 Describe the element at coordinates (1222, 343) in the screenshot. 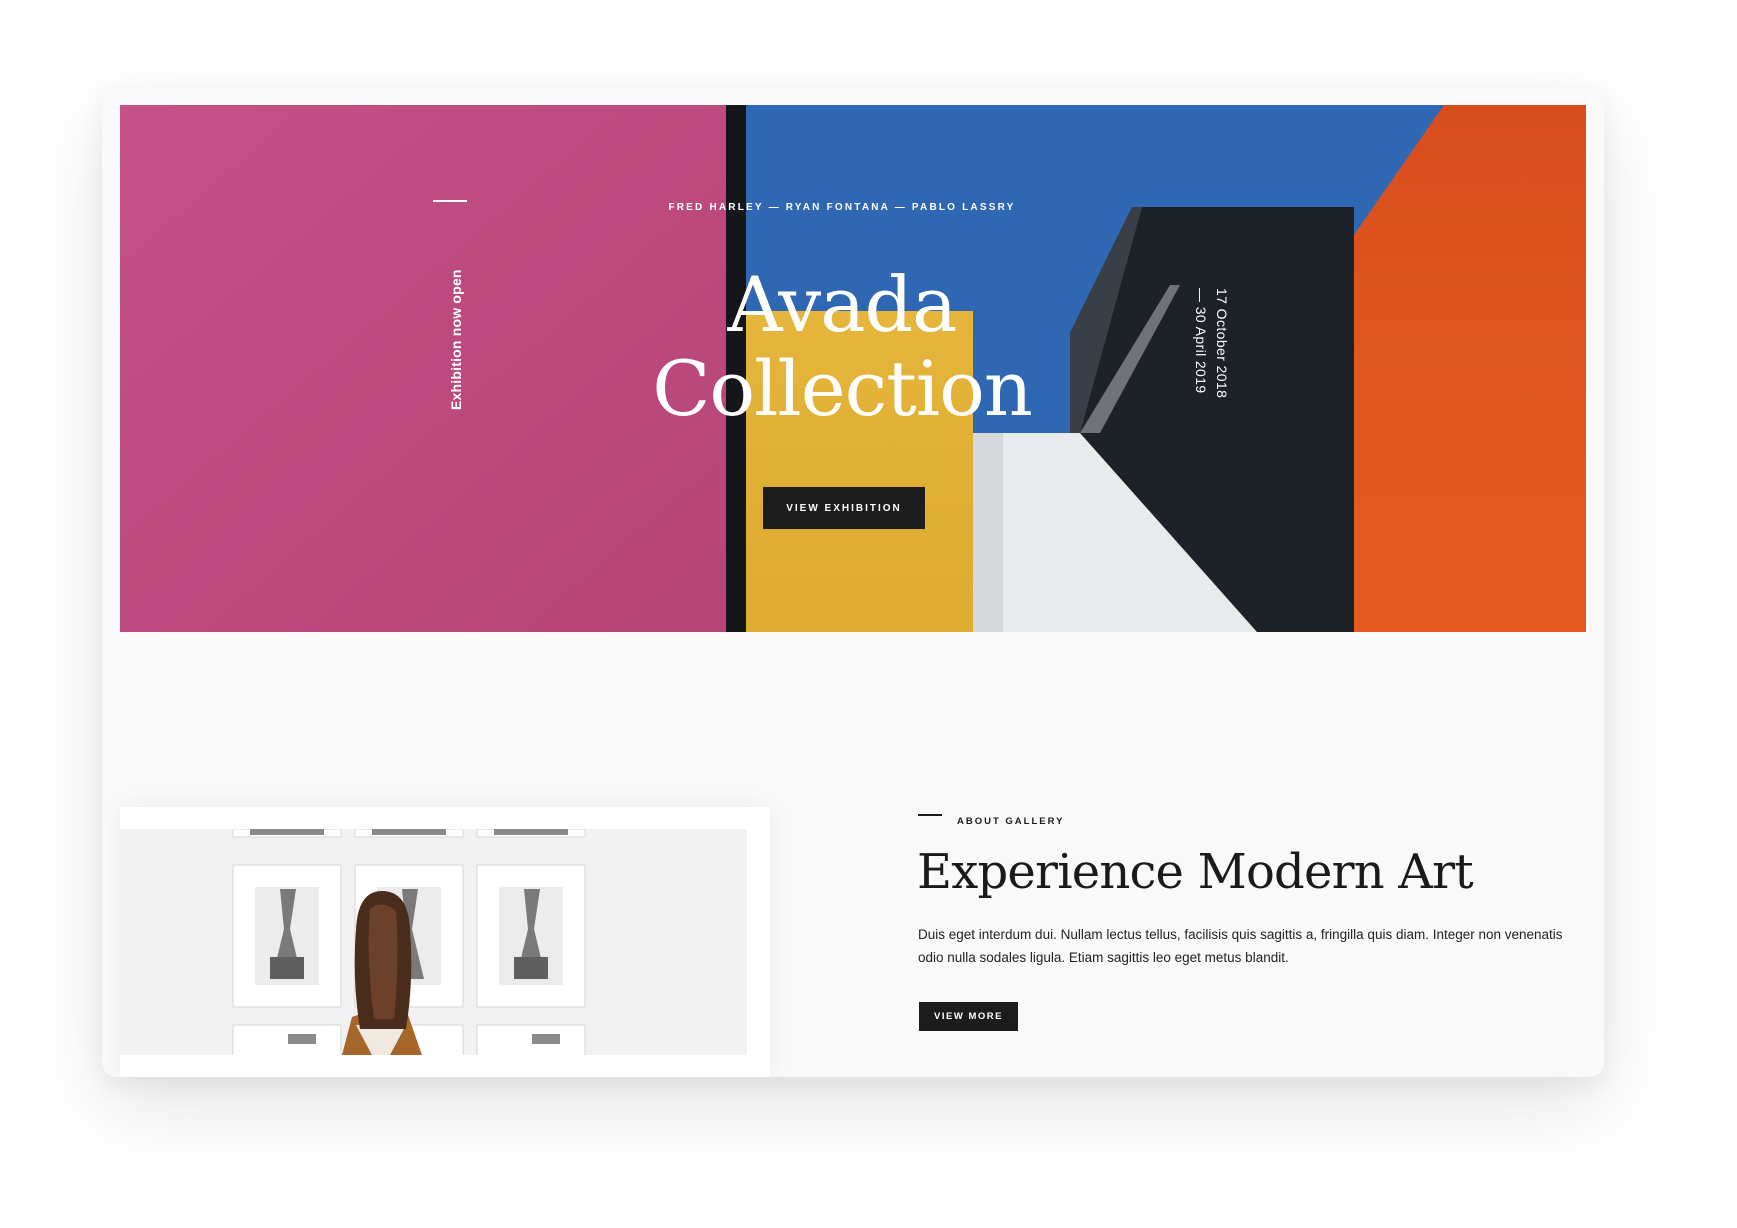

I see `dates-start: 17 October 2018` at that location.